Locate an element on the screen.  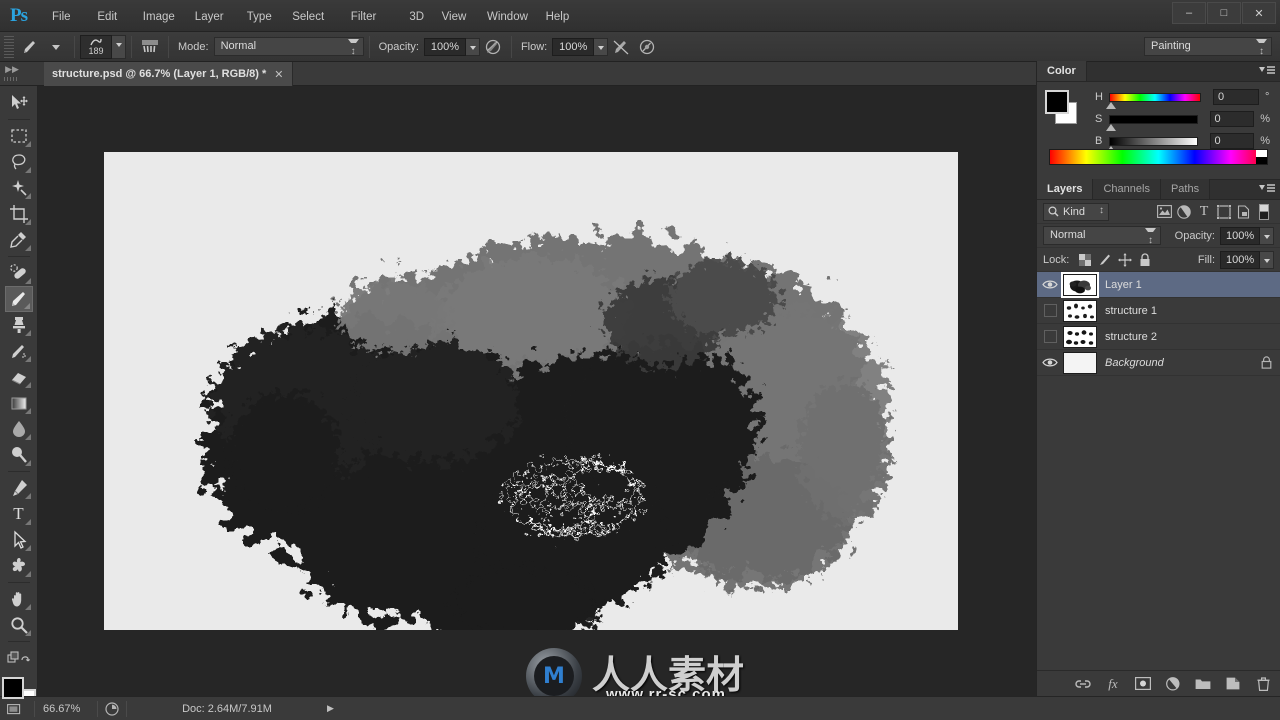
layer-row-structure-1: structure 1 is located at coordinates (1158, 311).